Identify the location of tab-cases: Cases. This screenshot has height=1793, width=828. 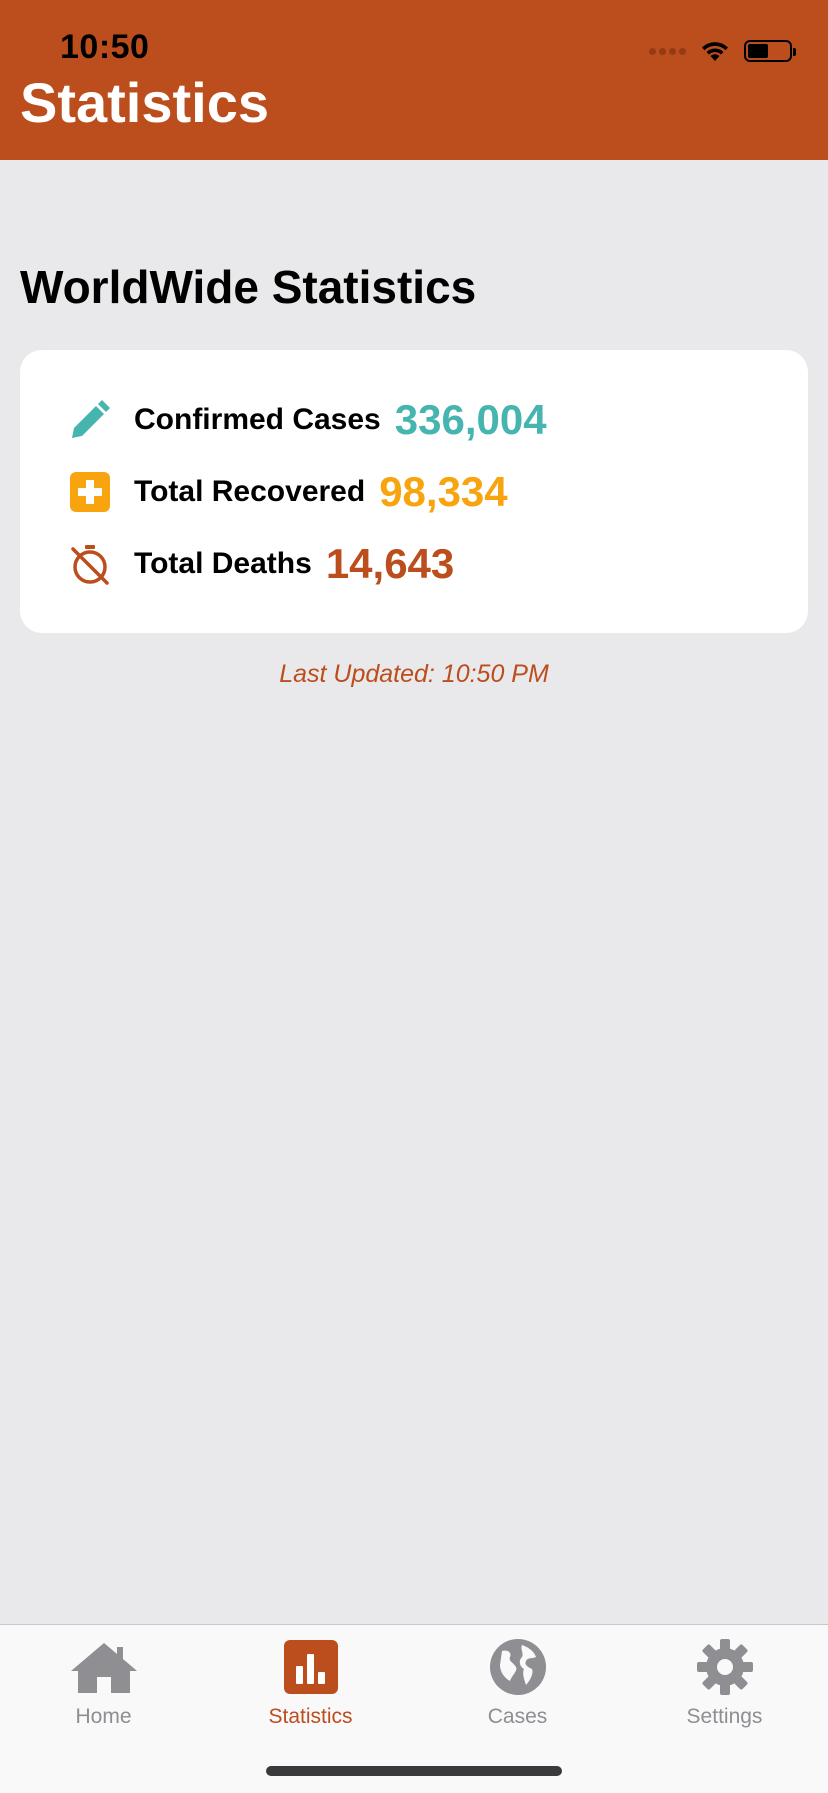
(517, 1685).